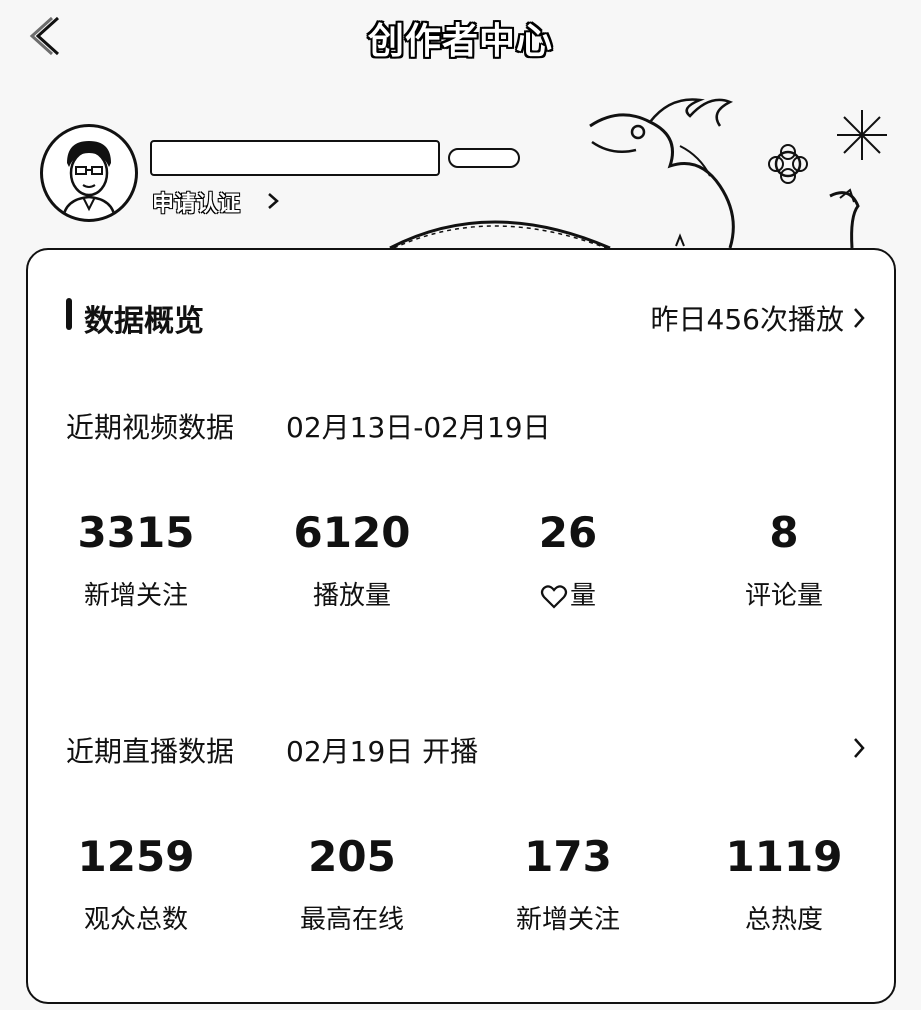  Describe the element at coordinates (135, 920) in the screenshot. I see `stat-label: 观众总数` at that location.